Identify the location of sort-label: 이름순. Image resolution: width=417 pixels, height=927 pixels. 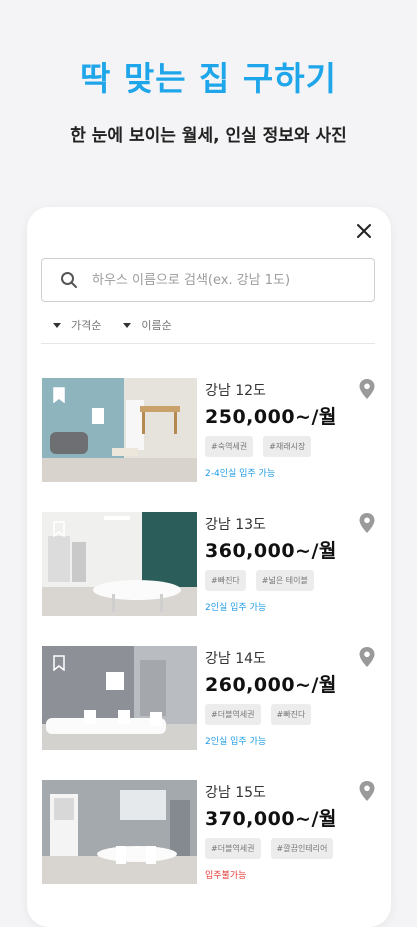
(156, 325).